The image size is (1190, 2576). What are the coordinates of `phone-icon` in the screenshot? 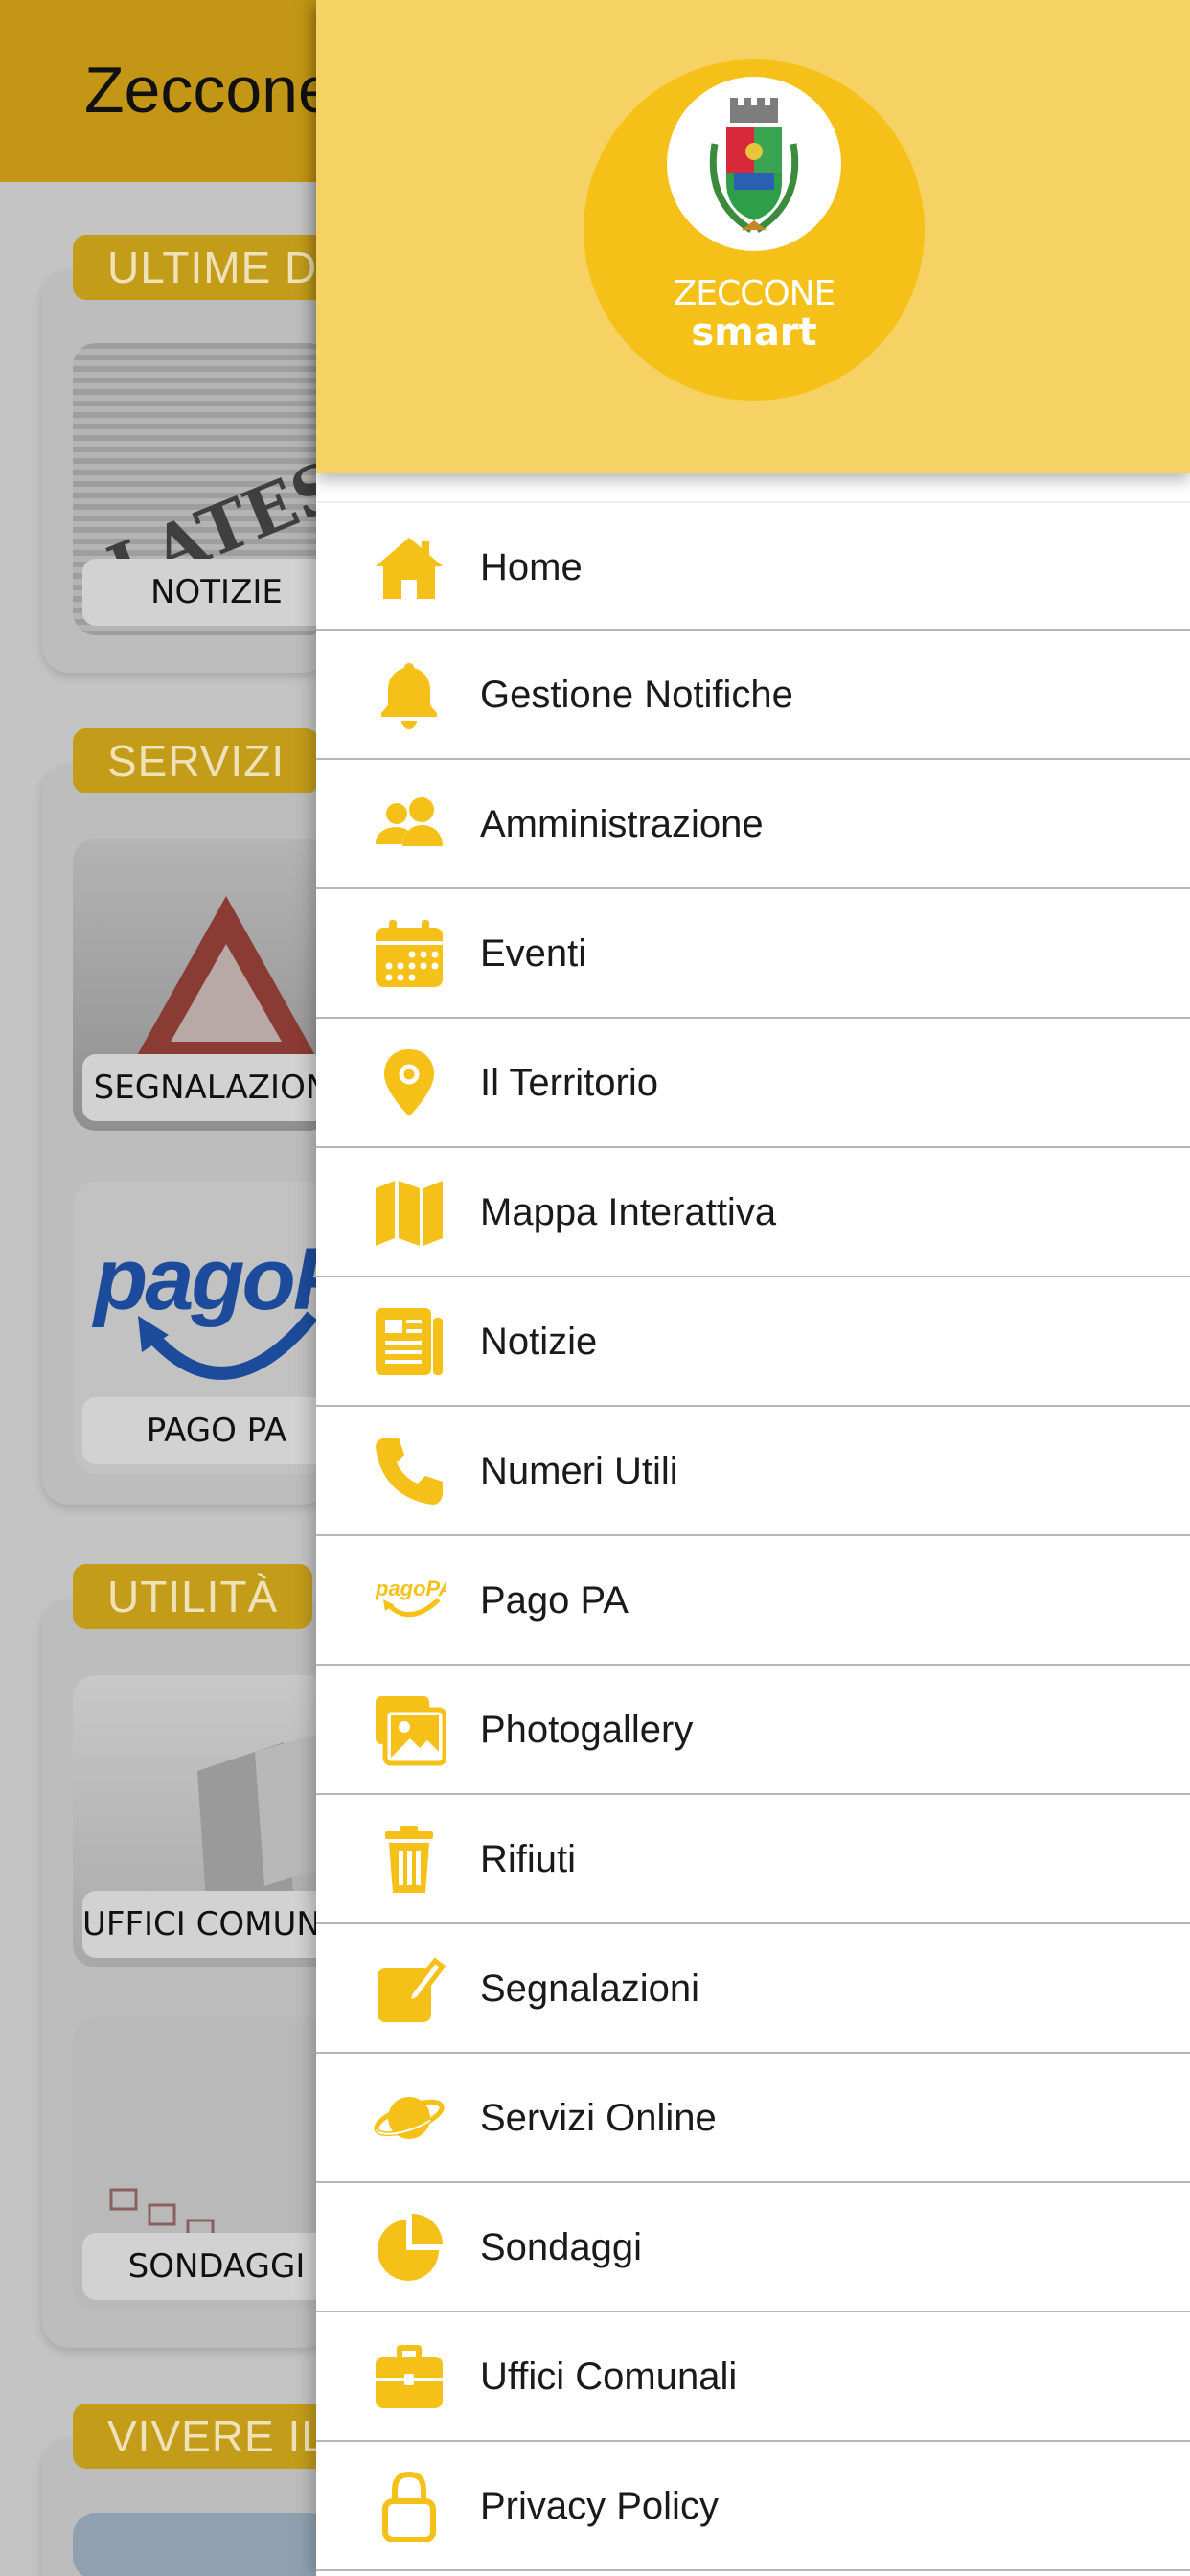 It's located at (409, 1471).